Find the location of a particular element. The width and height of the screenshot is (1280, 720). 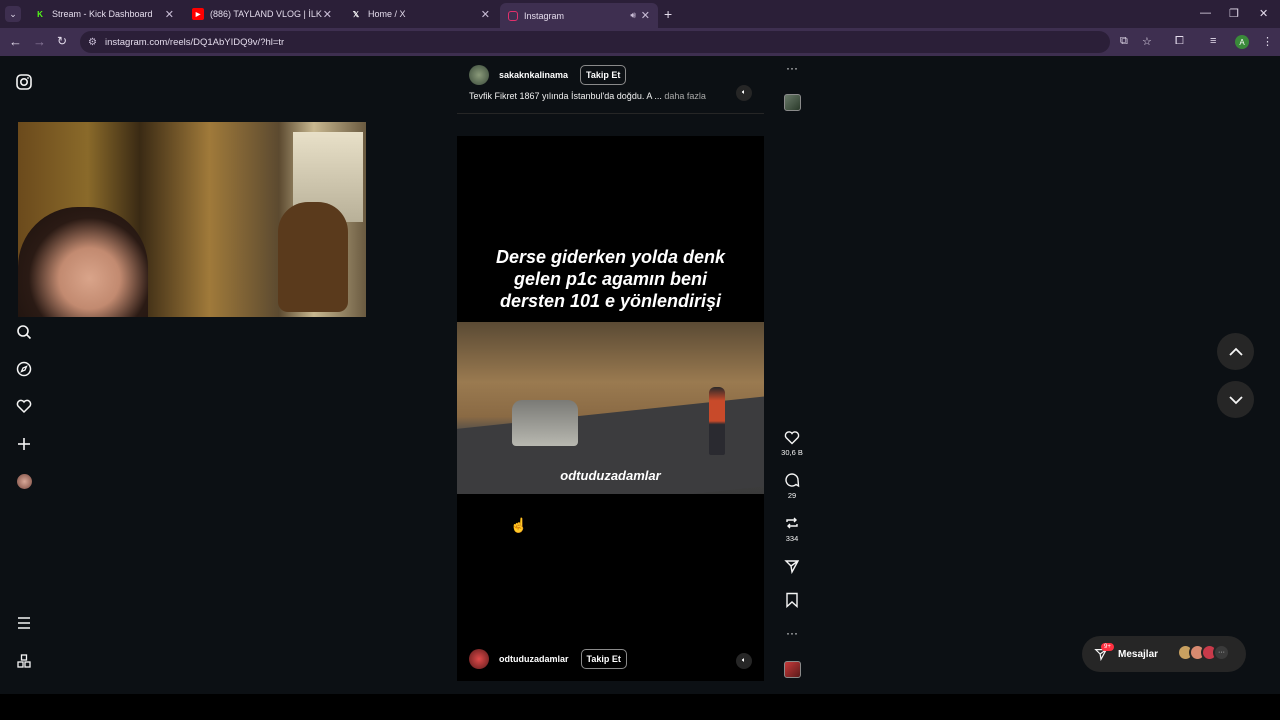

previous-reel-button is located at coordinates (1235, 351).